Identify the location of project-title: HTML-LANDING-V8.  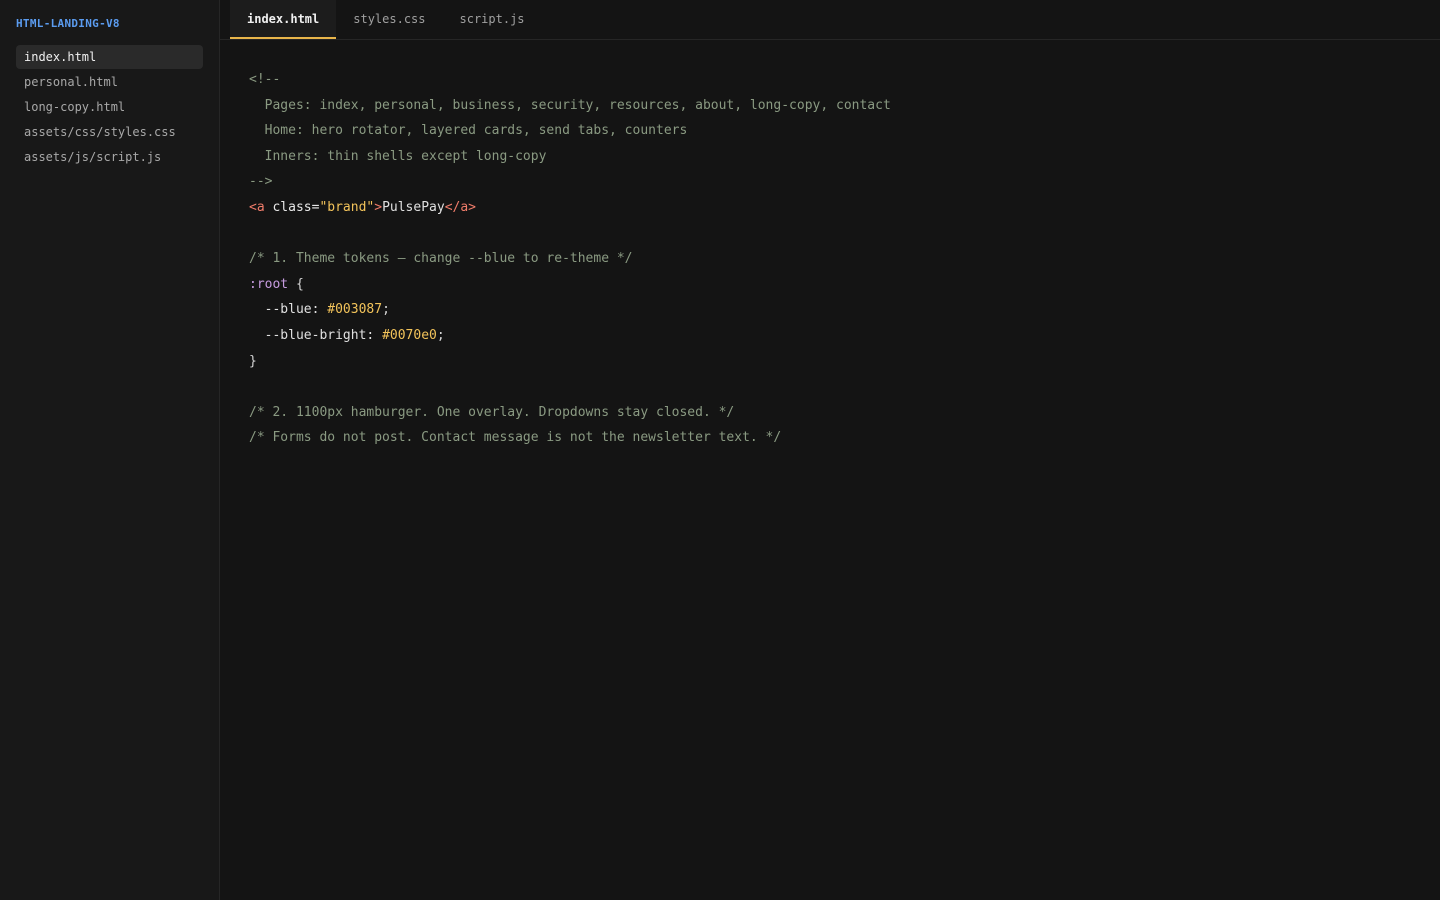
(68, 23).